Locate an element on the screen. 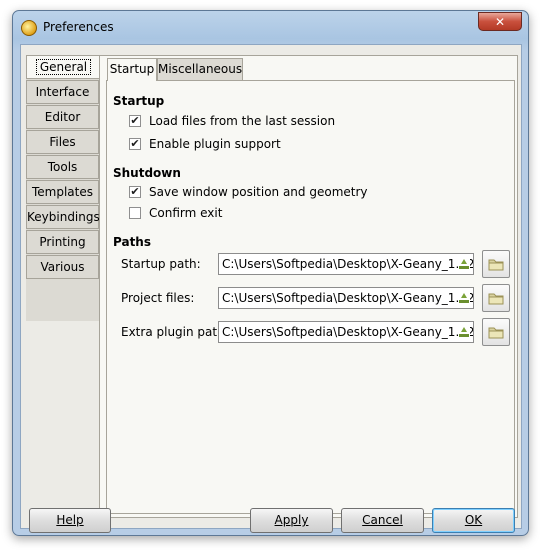 The width and height of the screenshot is (550, 557). startup-section-title: Startup is located at coordinates (139, 101).